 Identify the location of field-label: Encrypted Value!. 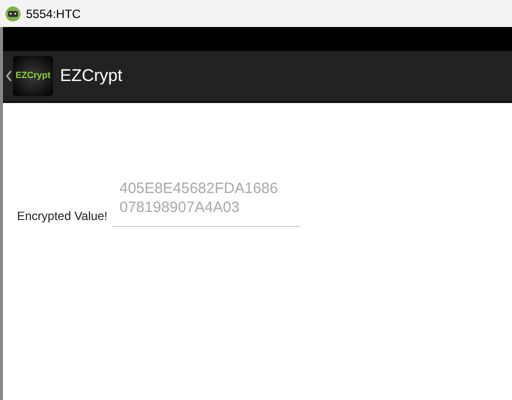
(62, 216).